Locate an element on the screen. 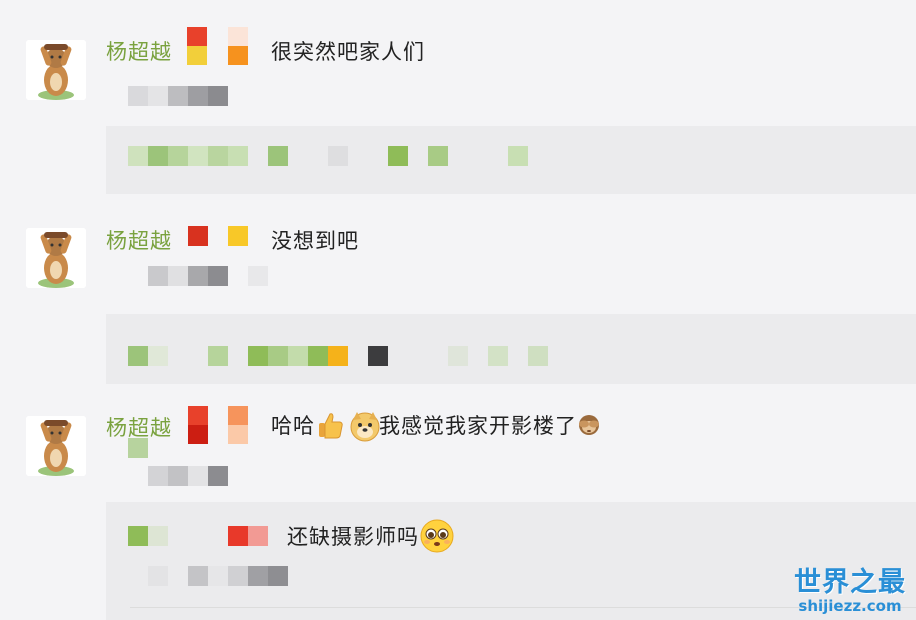  watermark-title: 世界之最 is located at coordinates (850, 582).